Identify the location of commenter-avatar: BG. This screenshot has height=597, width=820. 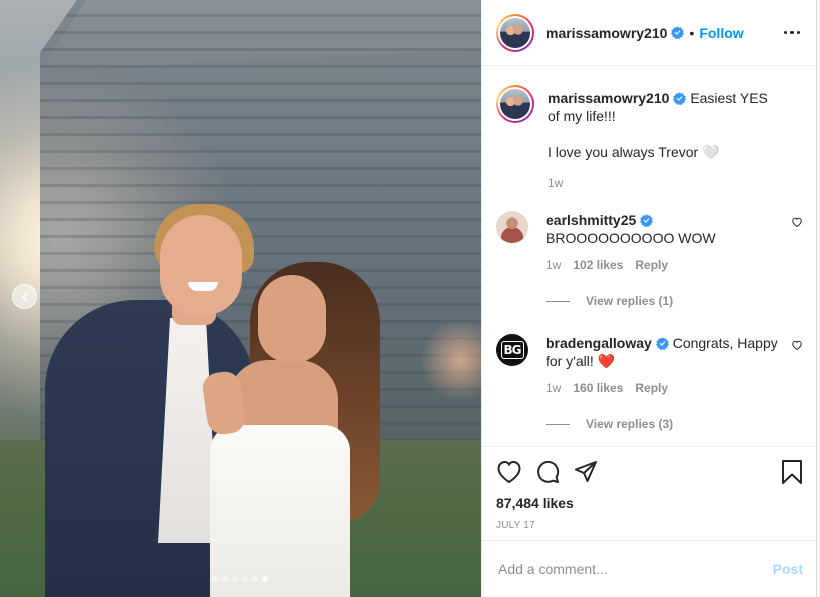
(512, 350).